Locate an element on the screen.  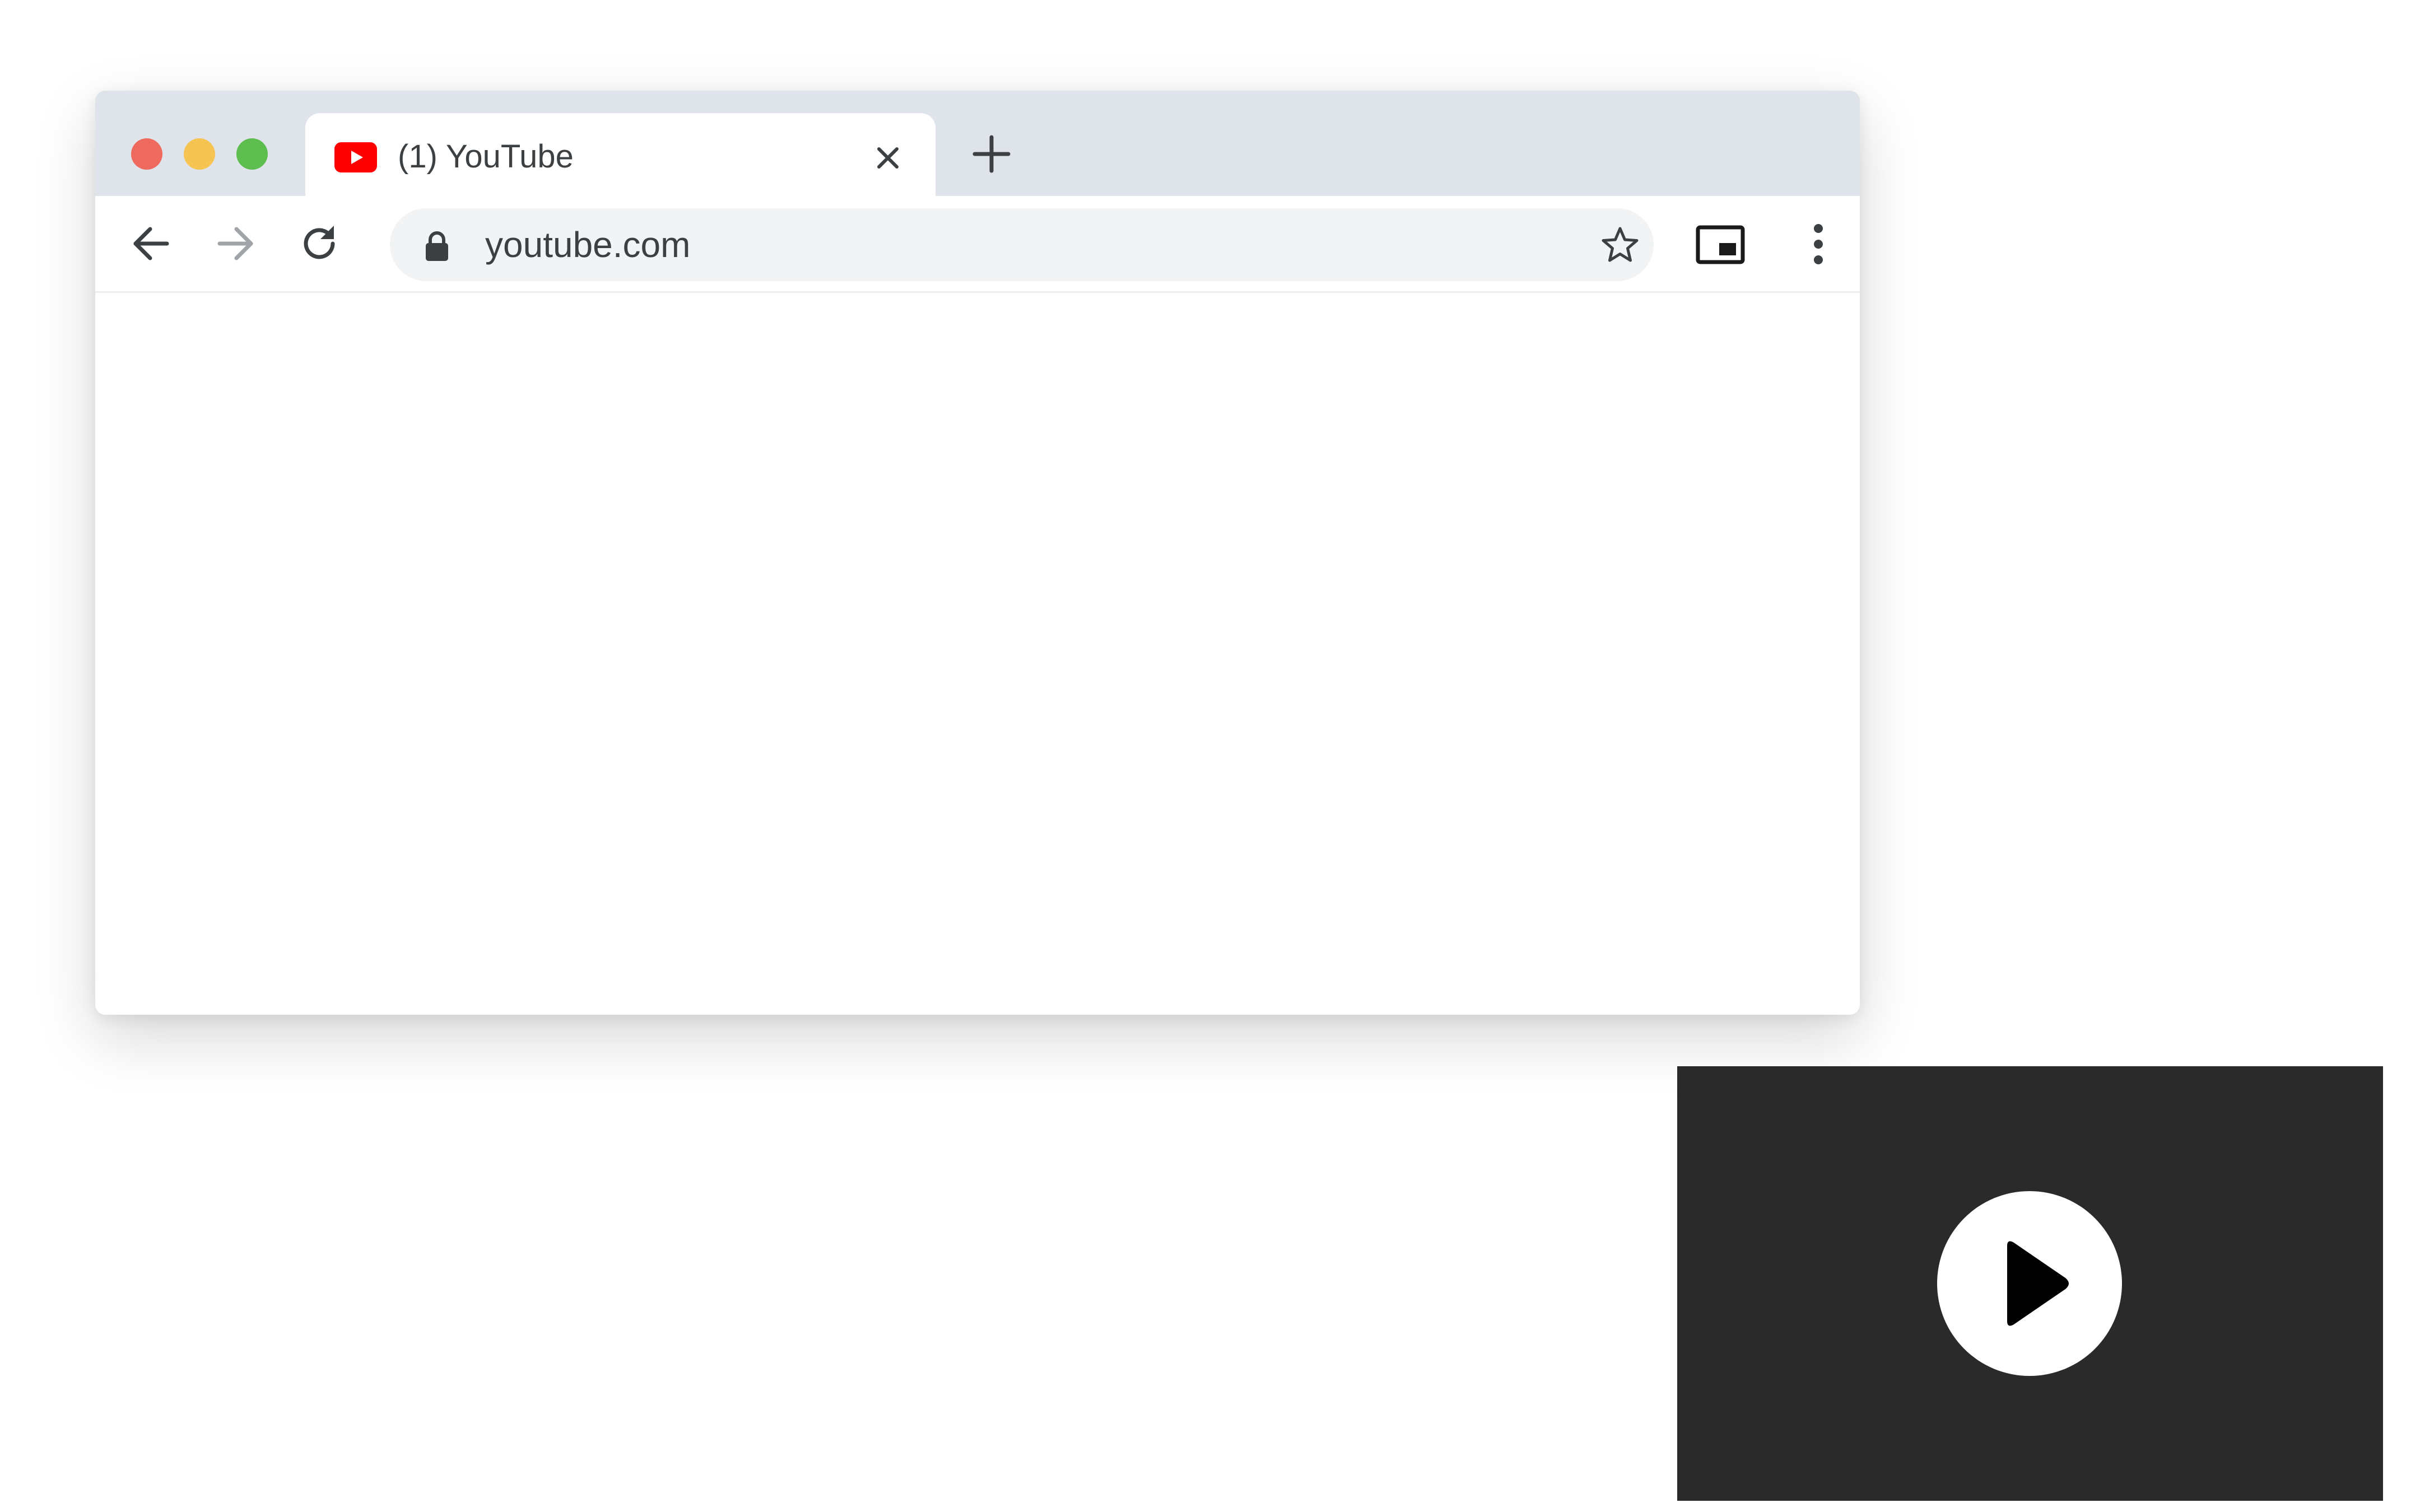
lock-icon is located at coordinates (437, 245).